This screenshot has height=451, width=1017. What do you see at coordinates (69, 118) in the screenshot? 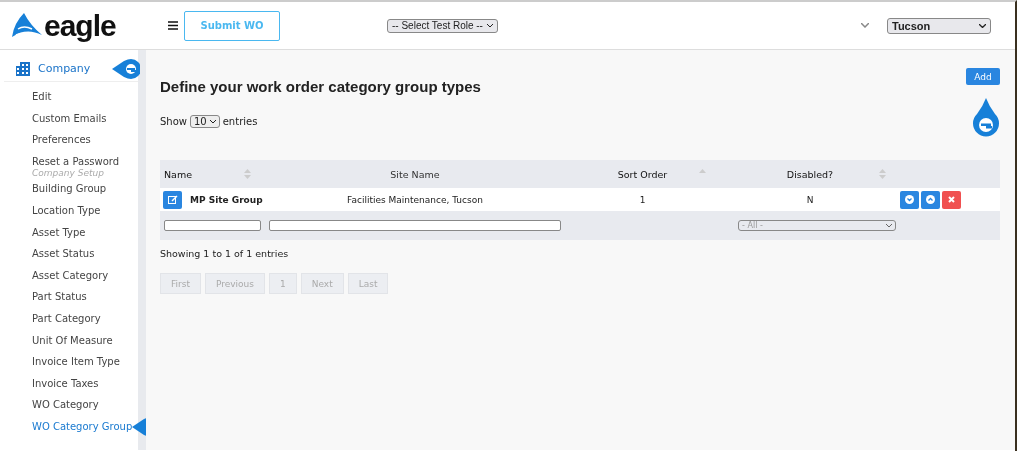
I see `sidebar-item: Custom Emails` at bounding box center [69, 118].